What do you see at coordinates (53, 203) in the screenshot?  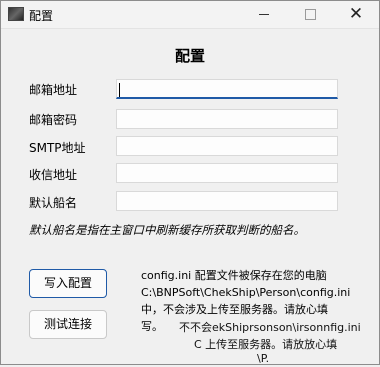 I see `default-ship-name-label: 默认船名` at bounding box center [53, 203].